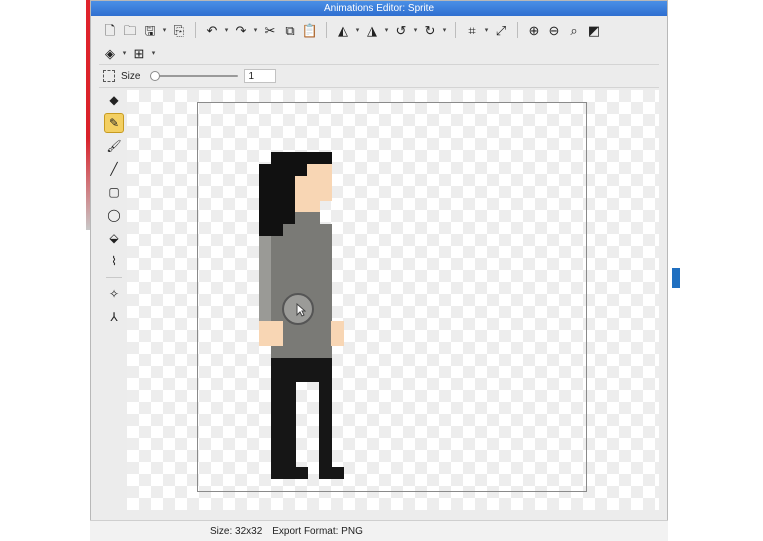 The width and height of the screenshot is (763, 541). What do you see at coordinates (114, 146) in the screenshot?
I see `brush-tool: 🖌` at bounding box center [114, 146].